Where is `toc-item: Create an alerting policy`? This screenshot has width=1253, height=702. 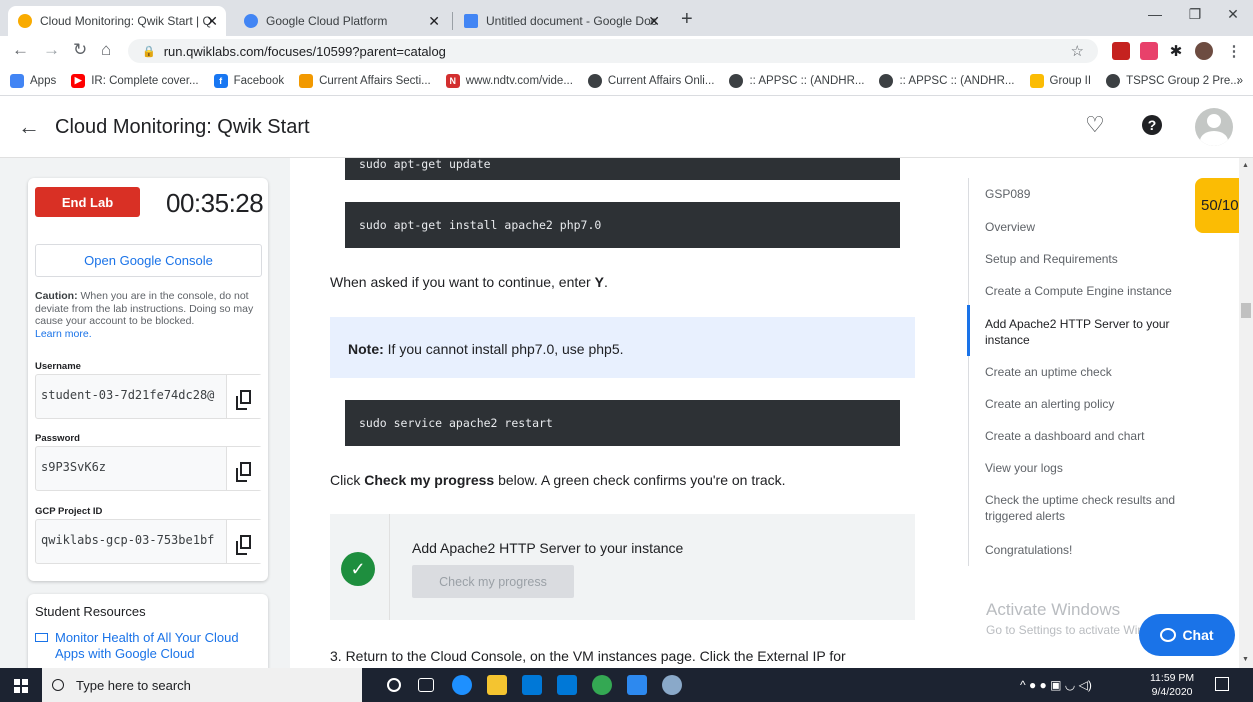
toc-item: Create an alerting policy is located at coordinates (1090, 404).